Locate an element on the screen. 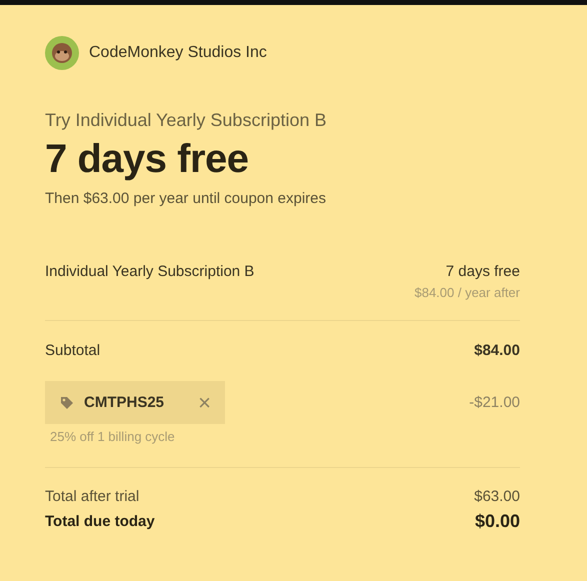 This screenshot has width=587, height=581. total-amount: $63.00 is located at coordinates (497, 496).